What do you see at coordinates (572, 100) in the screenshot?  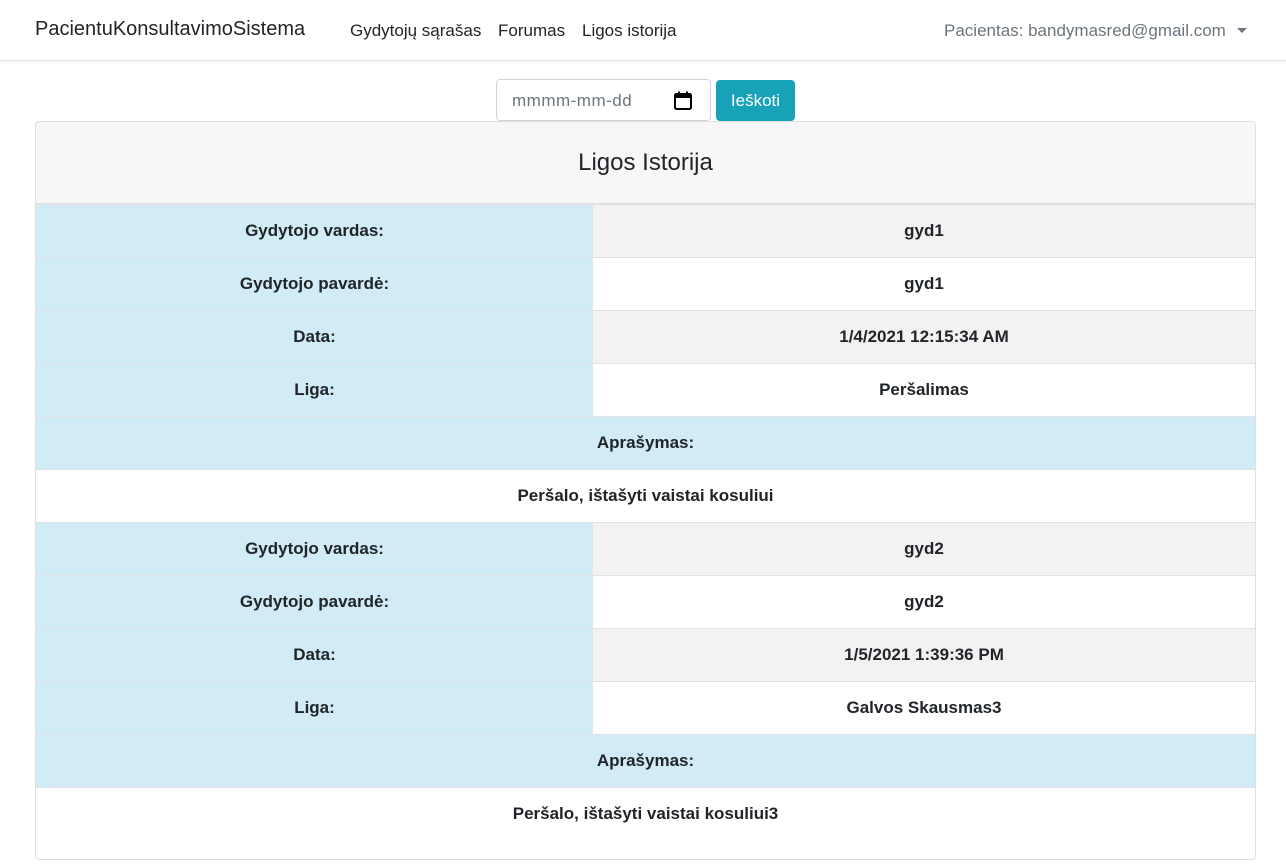 I see `date-placeholder: mmmm-mm-dd` at bounding box center [572, 100].